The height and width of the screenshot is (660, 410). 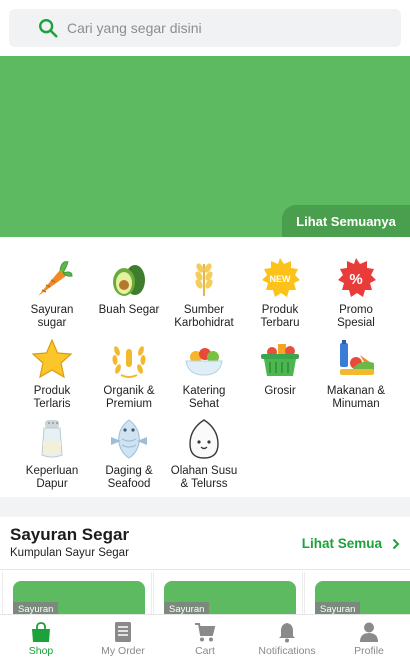 I want to click on search-bar, so click(x=205, y=28).